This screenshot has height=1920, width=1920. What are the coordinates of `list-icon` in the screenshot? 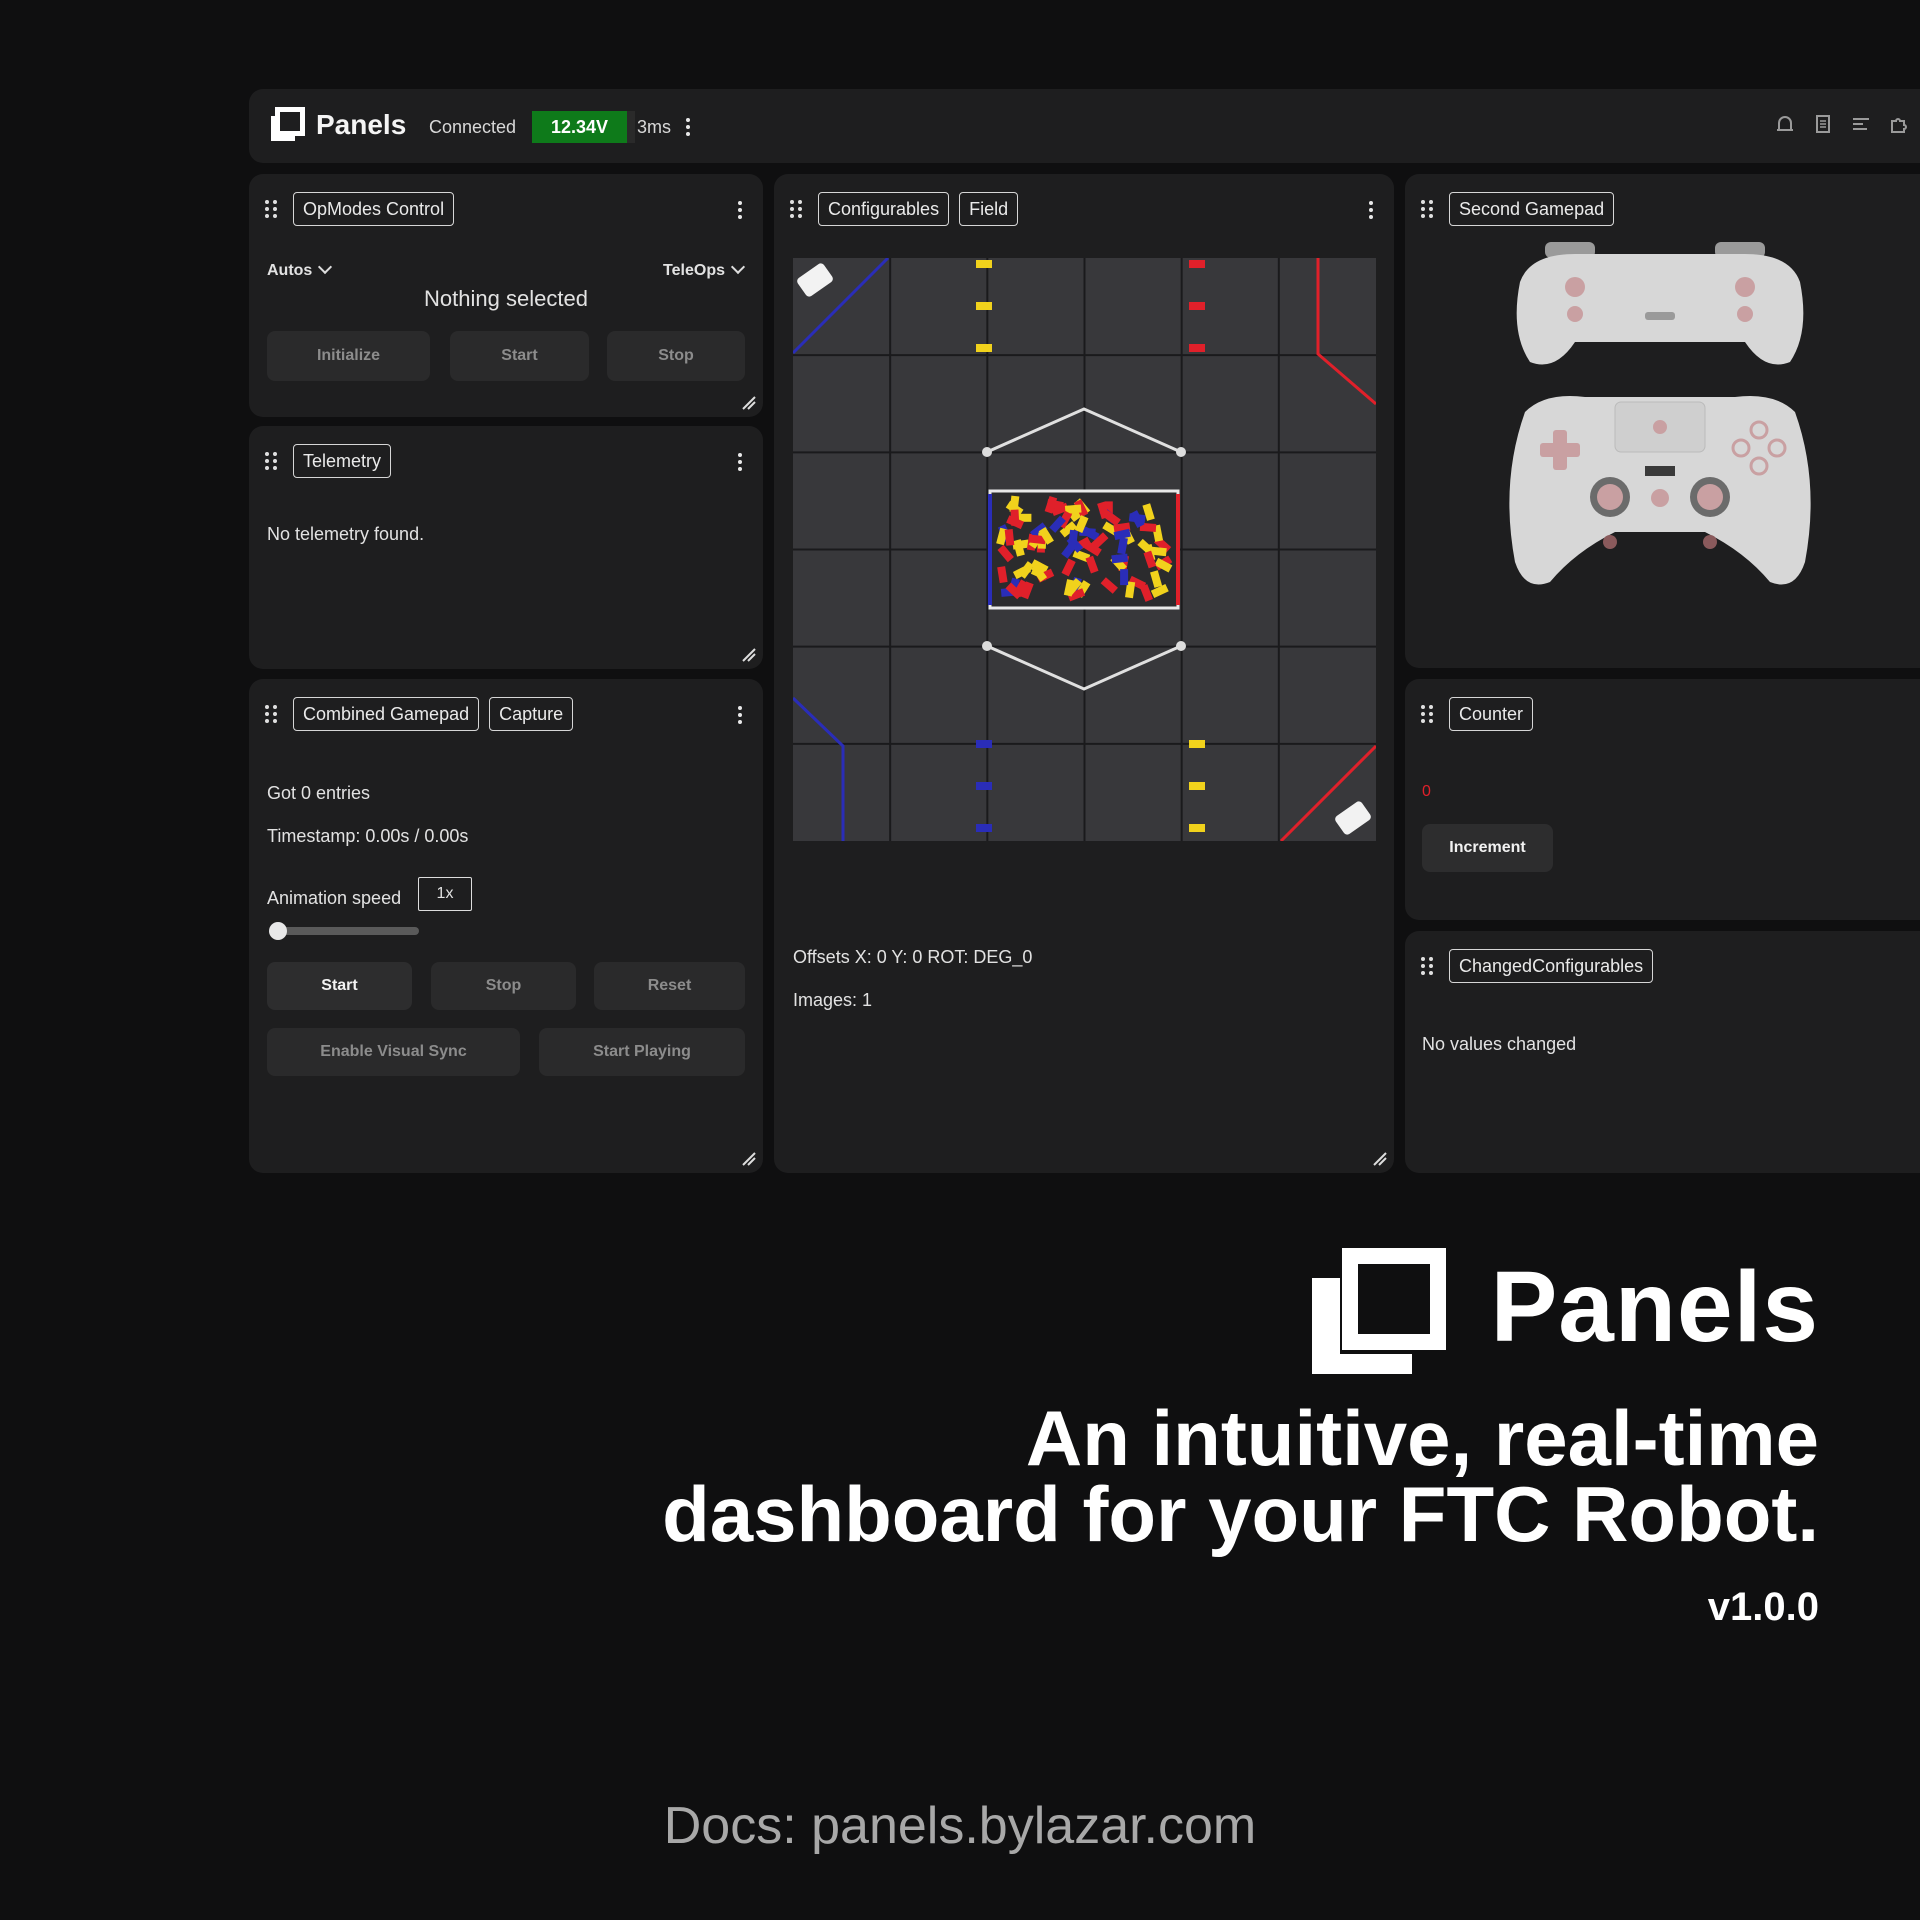 It's located at (1861, 124).